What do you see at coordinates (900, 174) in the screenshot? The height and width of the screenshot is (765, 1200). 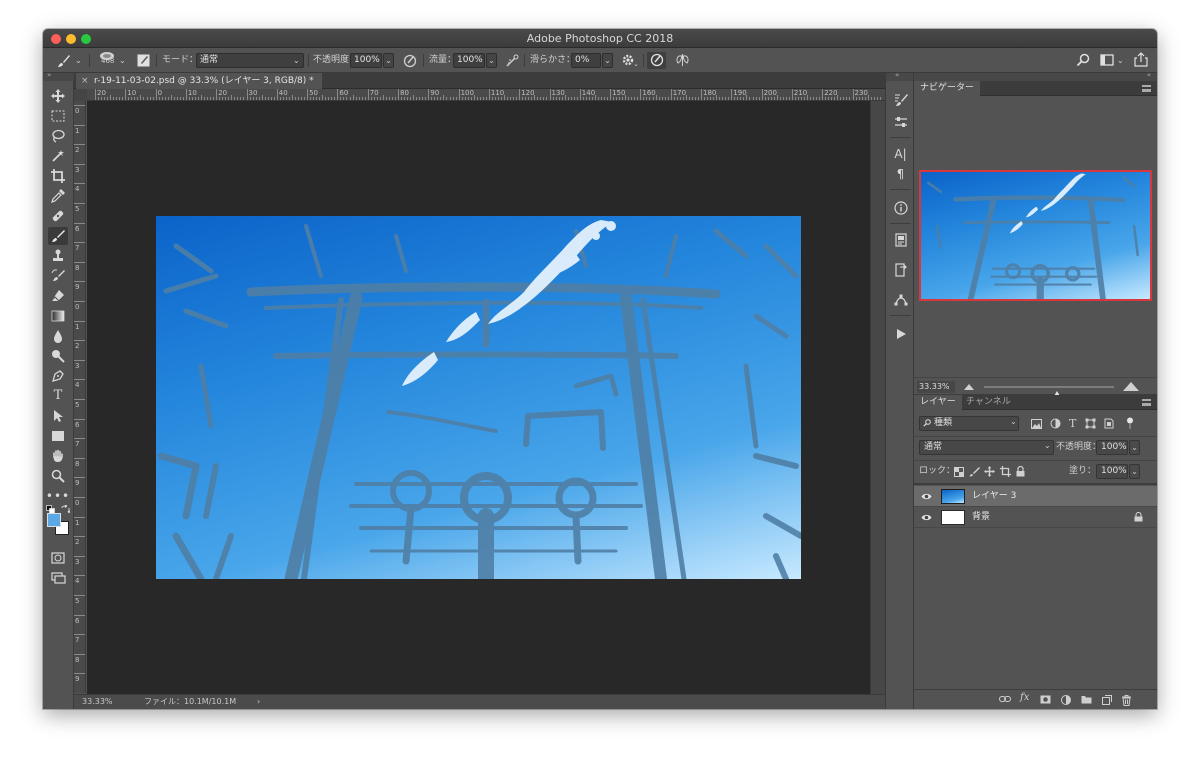 I see `paragraph-icon: ¶` at bounding box center [900, 174].